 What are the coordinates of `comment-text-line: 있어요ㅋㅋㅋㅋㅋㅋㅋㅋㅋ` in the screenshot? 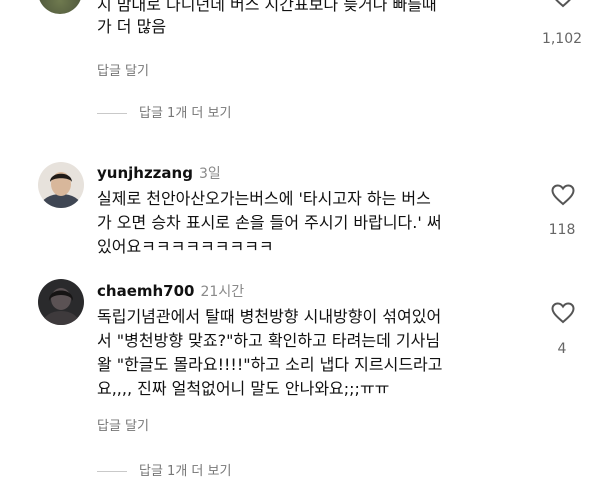 It's located at (185, 246).